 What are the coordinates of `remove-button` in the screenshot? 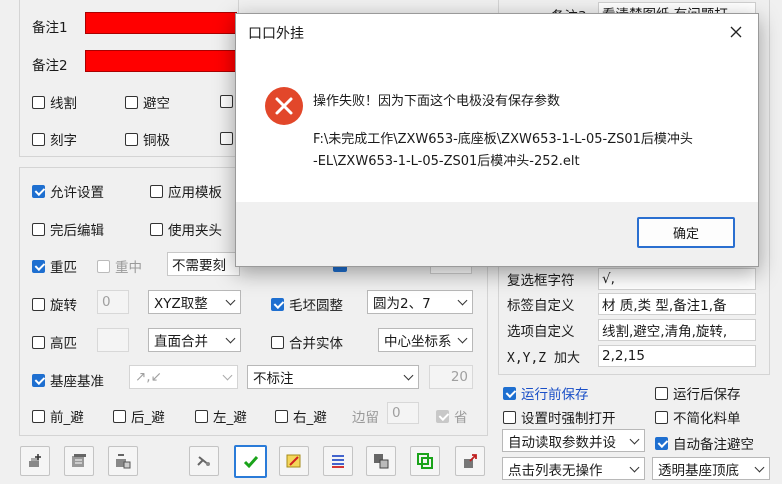 It's located at (123, 461).